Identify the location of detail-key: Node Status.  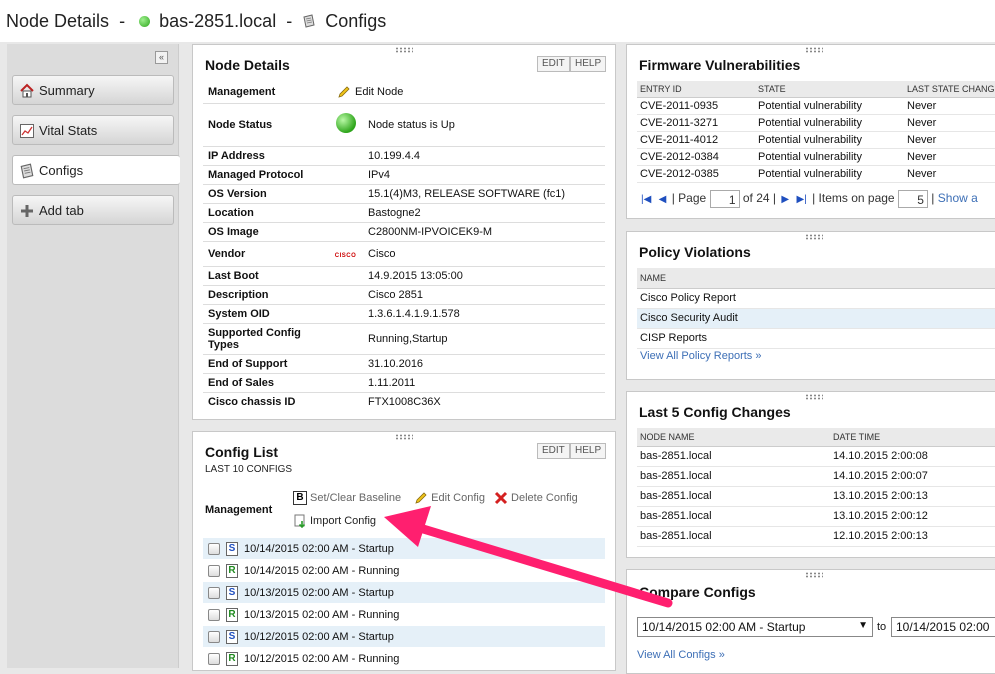
(265, 125).